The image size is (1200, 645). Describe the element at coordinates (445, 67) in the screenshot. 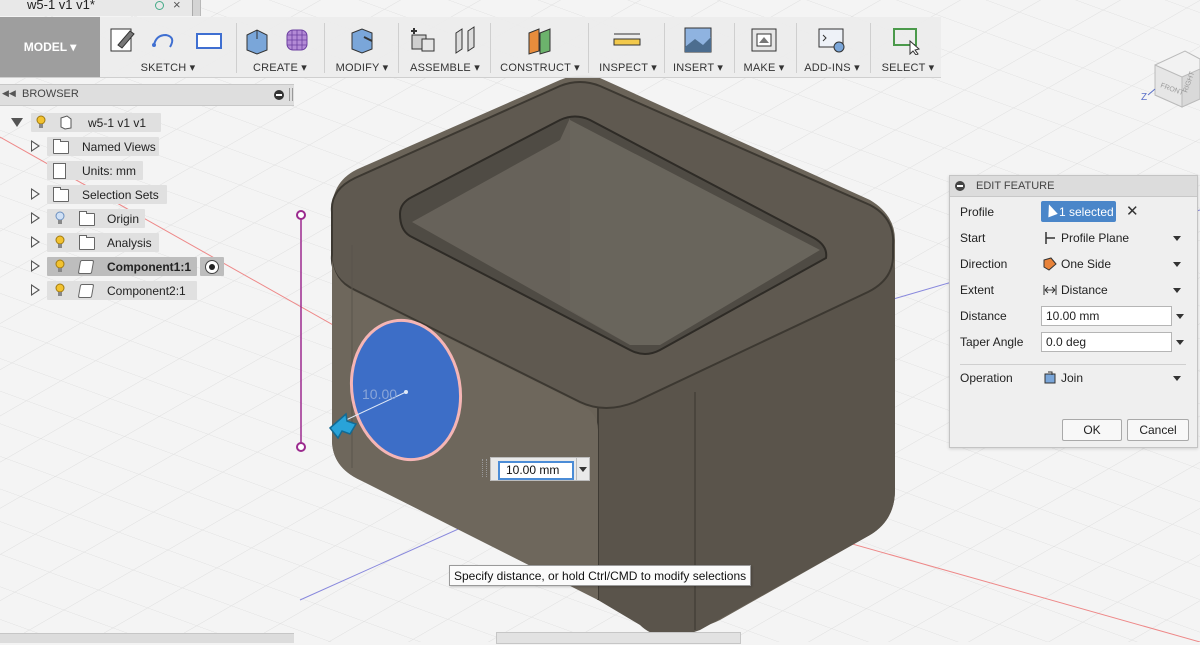

I see `assemble-menu-label: ASSEMBLE ▾` at that location.